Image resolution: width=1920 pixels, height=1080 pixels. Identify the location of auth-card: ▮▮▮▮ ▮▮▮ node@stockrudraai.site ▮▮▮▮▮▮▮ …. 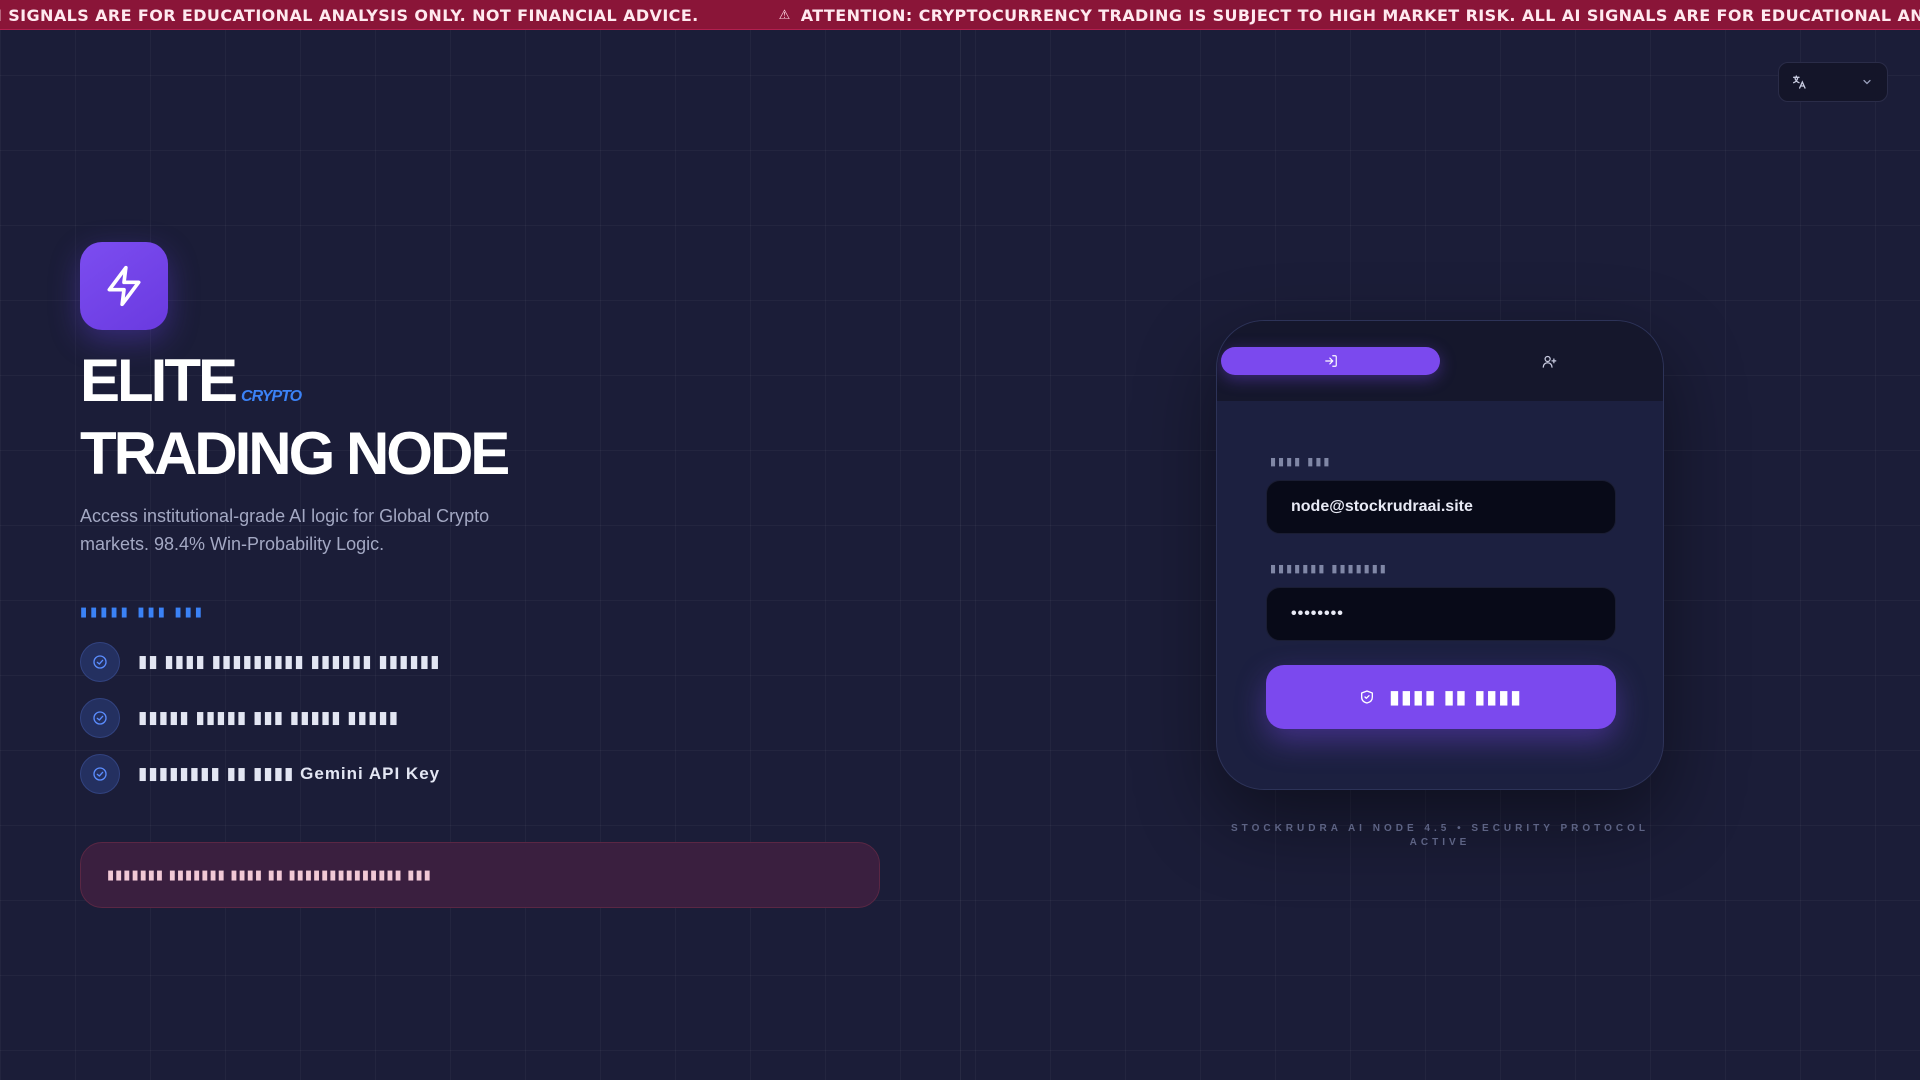
(1440, 555).